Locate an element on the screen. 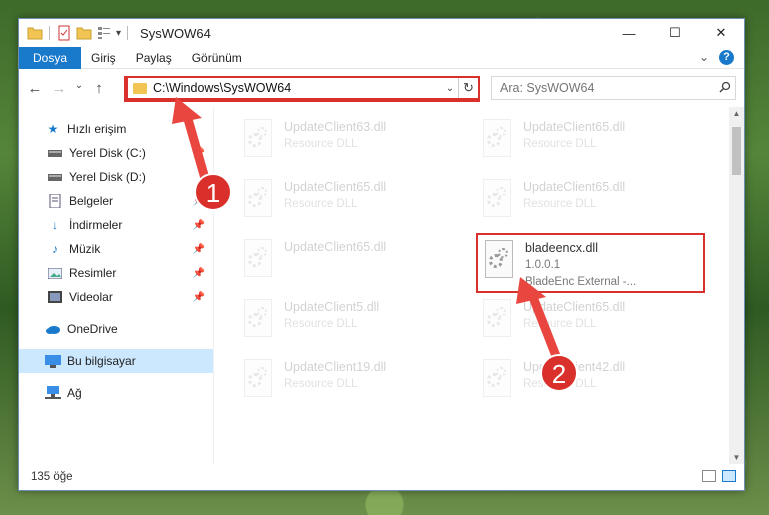  sidebar-item-label: Ağ is located at coordinates (74, 393).